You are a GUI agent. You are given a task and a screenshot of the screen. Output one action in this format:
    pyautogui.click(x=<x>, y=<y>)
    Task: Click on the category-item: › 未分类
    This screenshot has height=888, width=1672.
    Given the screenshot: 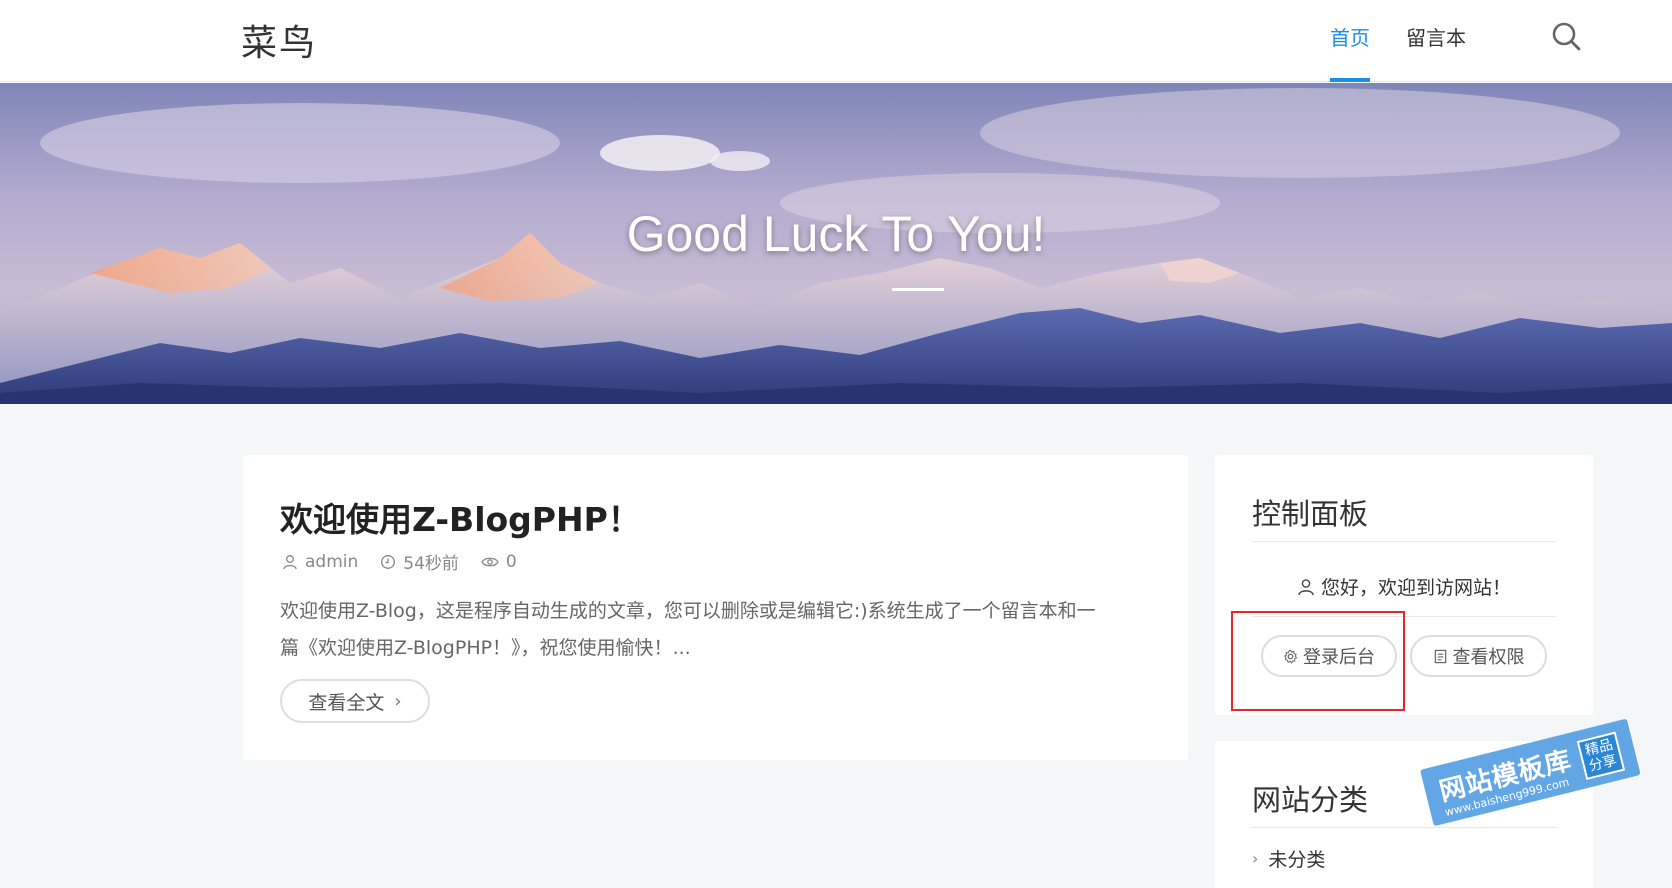 What is the action you would take?
    pyautogui.click(x=1288, y=858)
    